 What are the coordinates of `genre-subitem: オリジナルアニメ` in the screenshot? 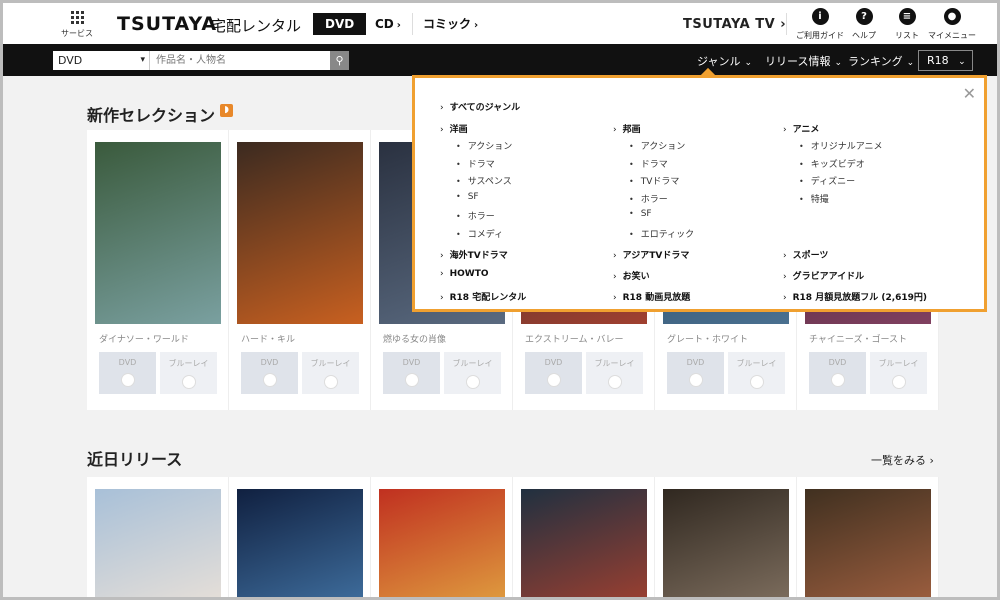 It's located at (841, 145).